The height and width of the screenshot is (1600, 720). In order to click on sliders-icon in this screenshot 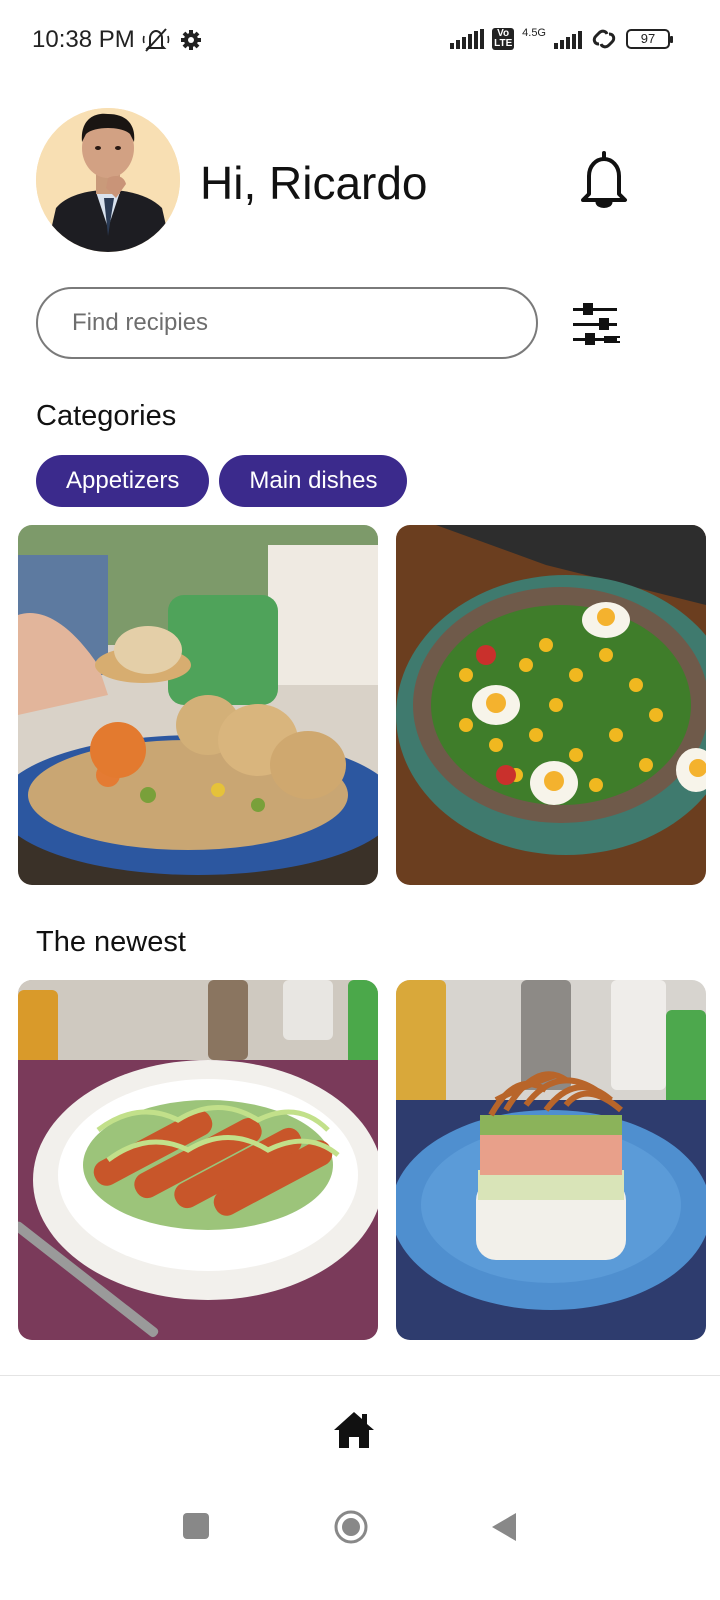, I will do `click(597, 325)`.